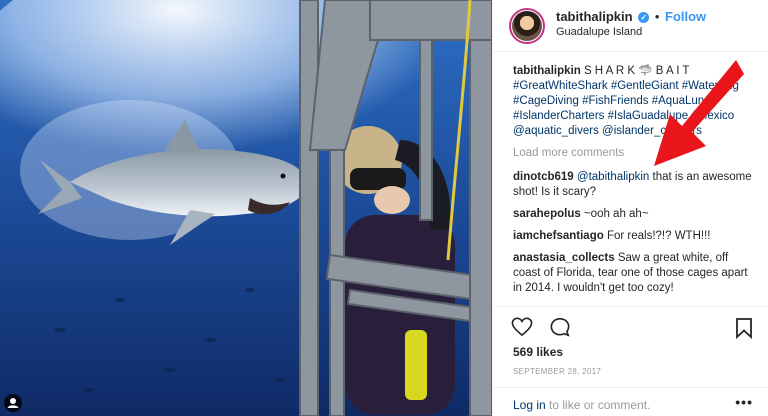  I want to click on caption-username: tabithalipkin, so click(547, 71).